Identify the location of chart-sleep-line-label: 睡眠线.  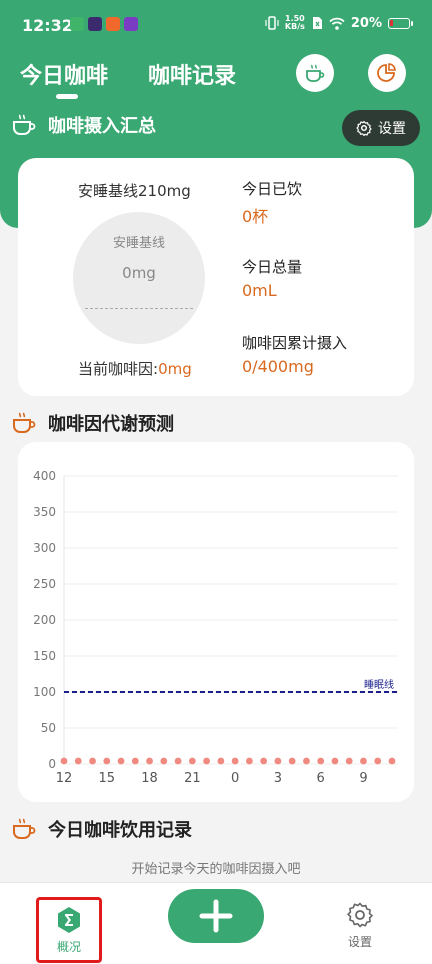
(379, 684).